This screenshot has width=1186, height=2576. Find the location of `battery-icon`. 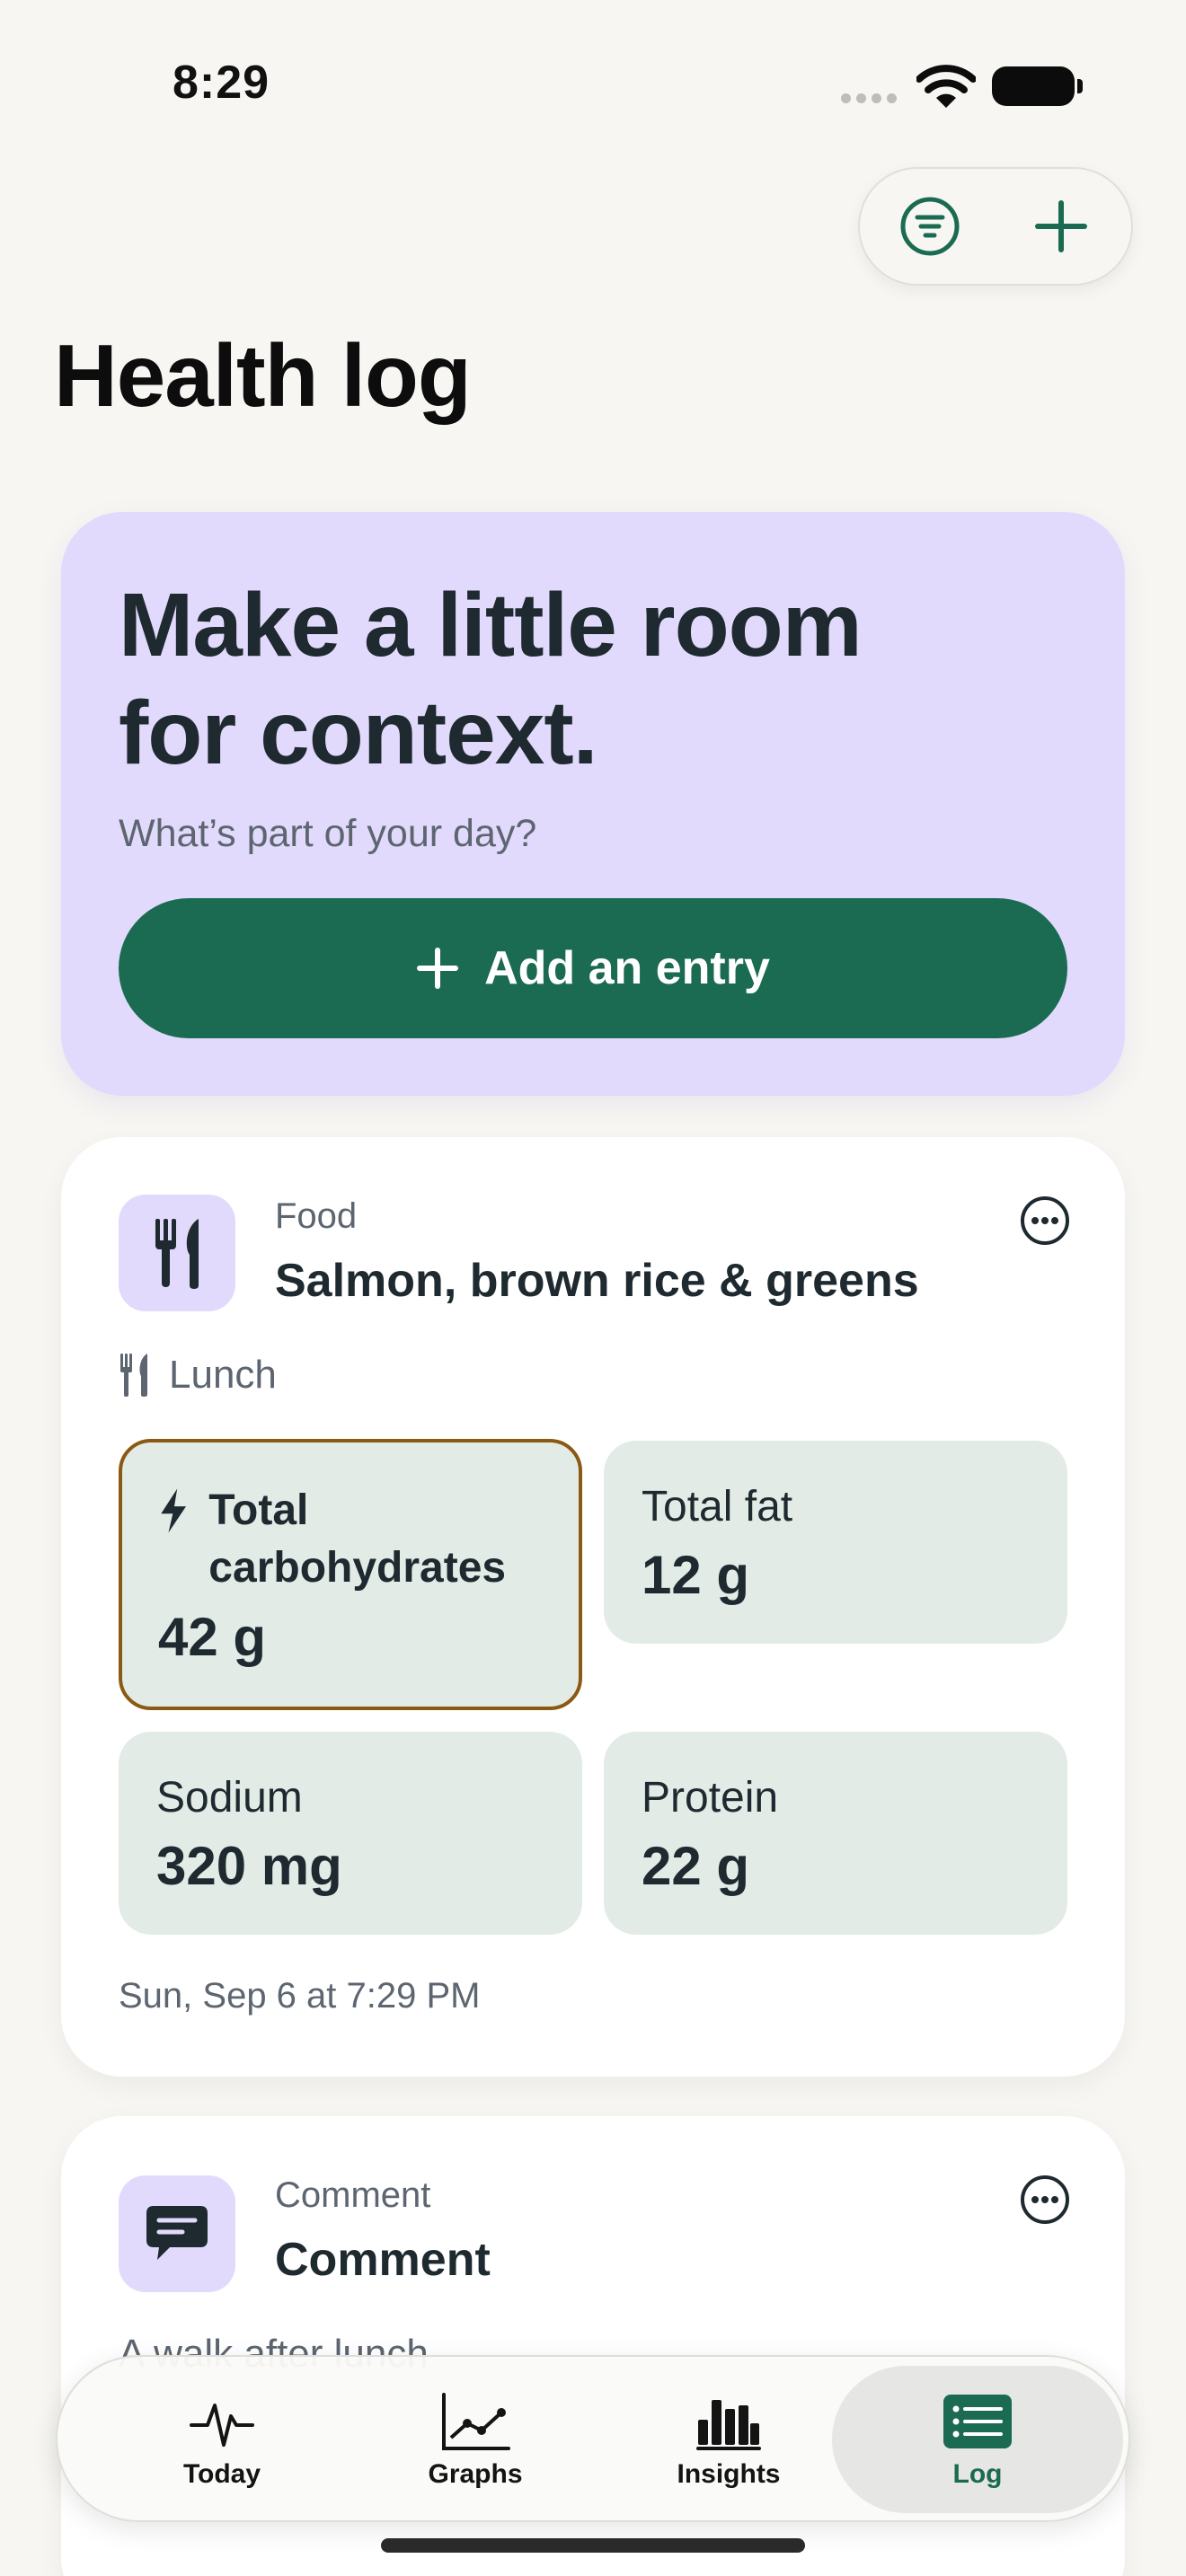

battery-icon is located at coordinates (1037, 86).